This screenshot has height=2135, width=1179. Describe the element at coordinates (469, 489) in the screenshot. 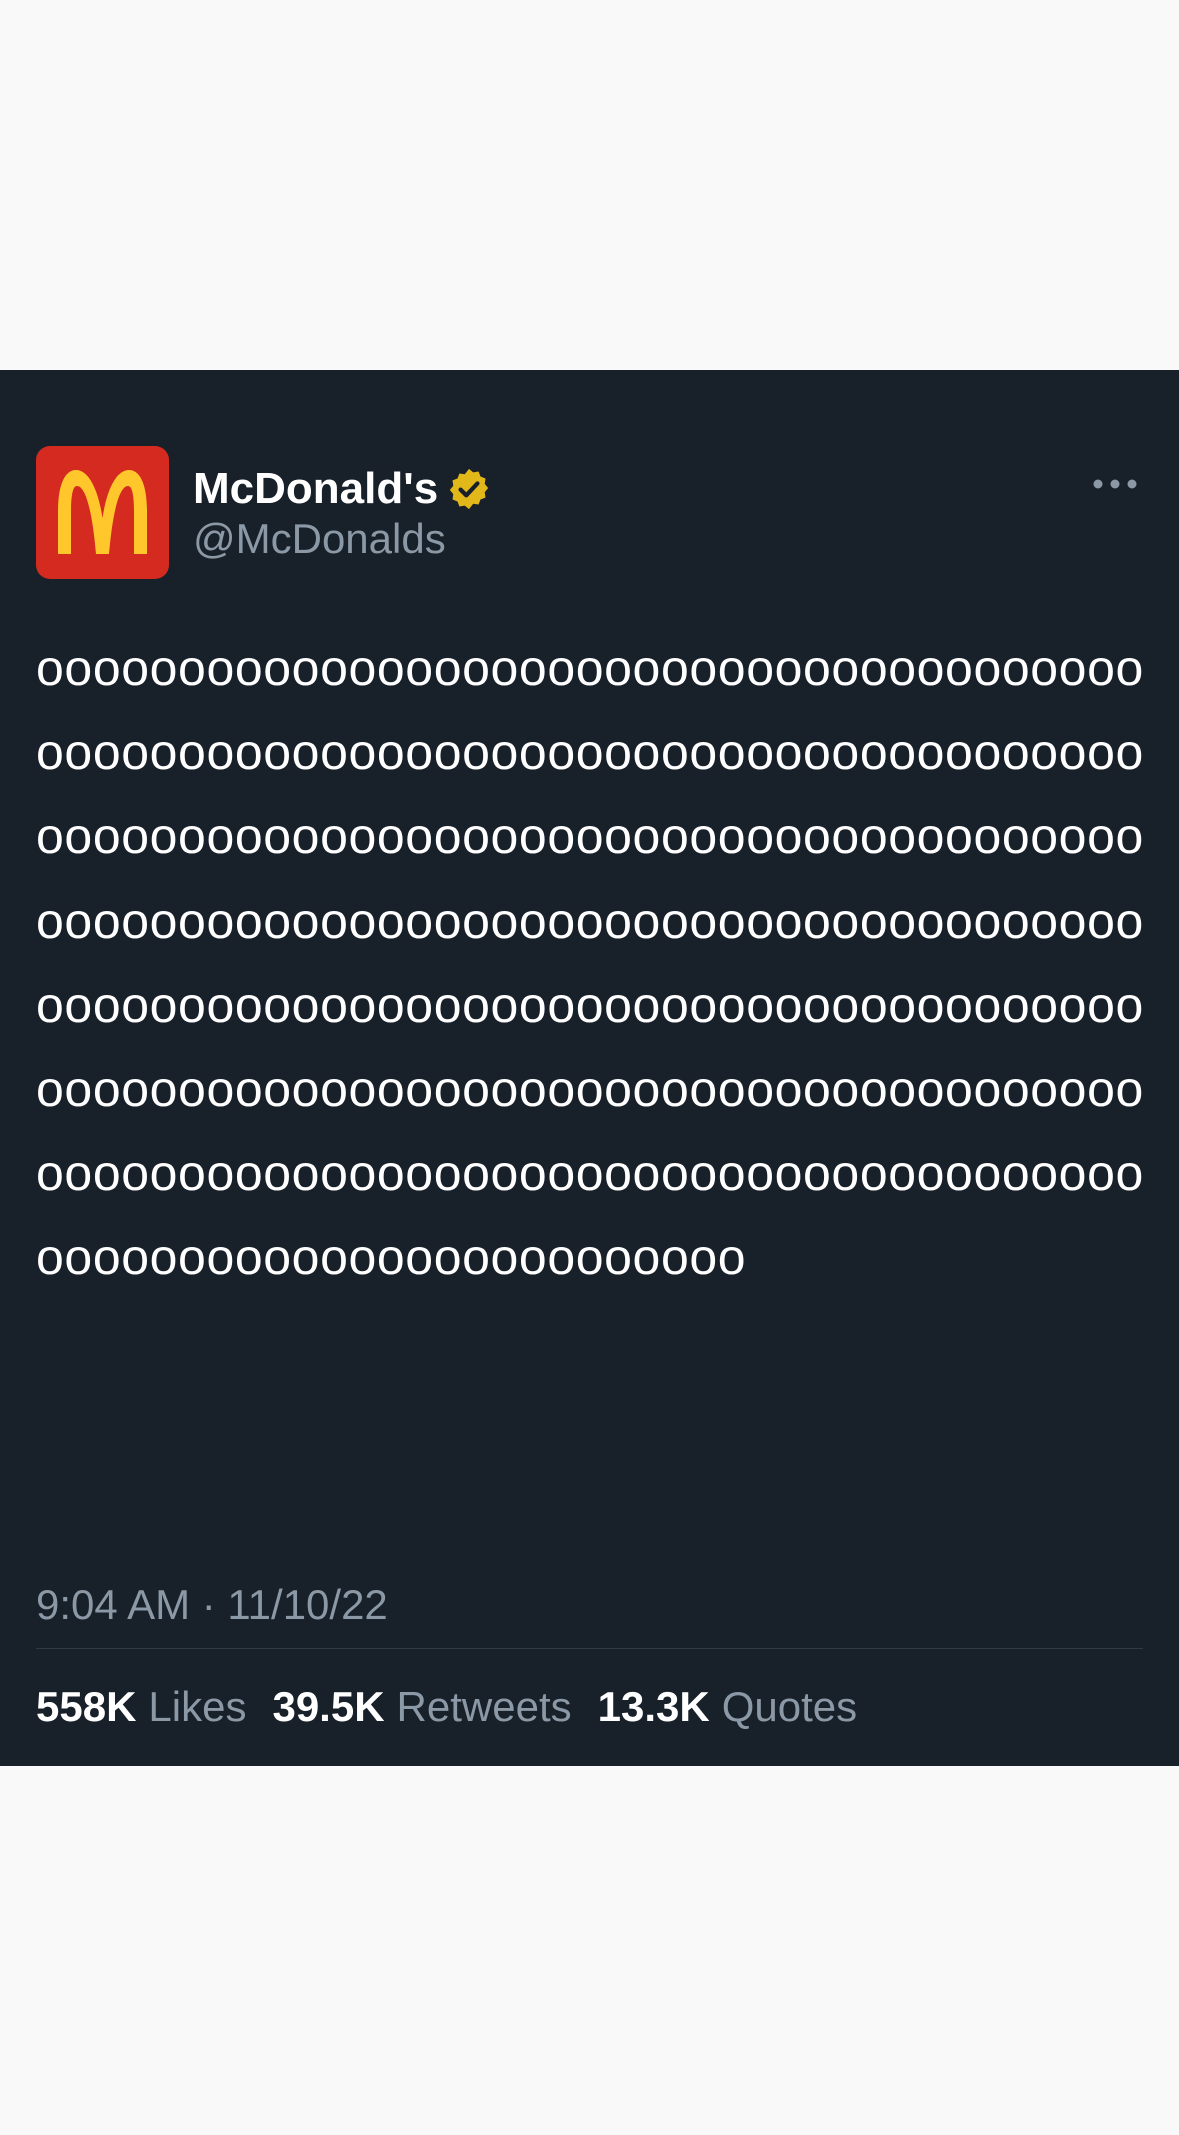

I see `verified-badge-icon` at that location.